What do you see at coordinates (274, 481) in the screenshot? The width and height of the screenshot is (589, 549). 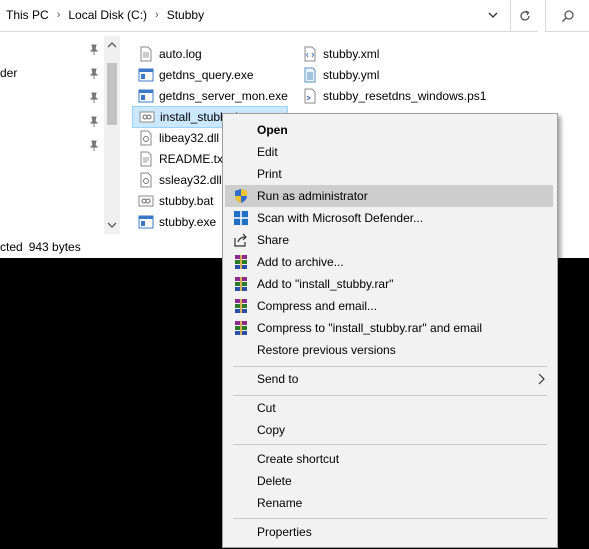 I see `menu-item-label: Delete` at bounding box center [274, 481].